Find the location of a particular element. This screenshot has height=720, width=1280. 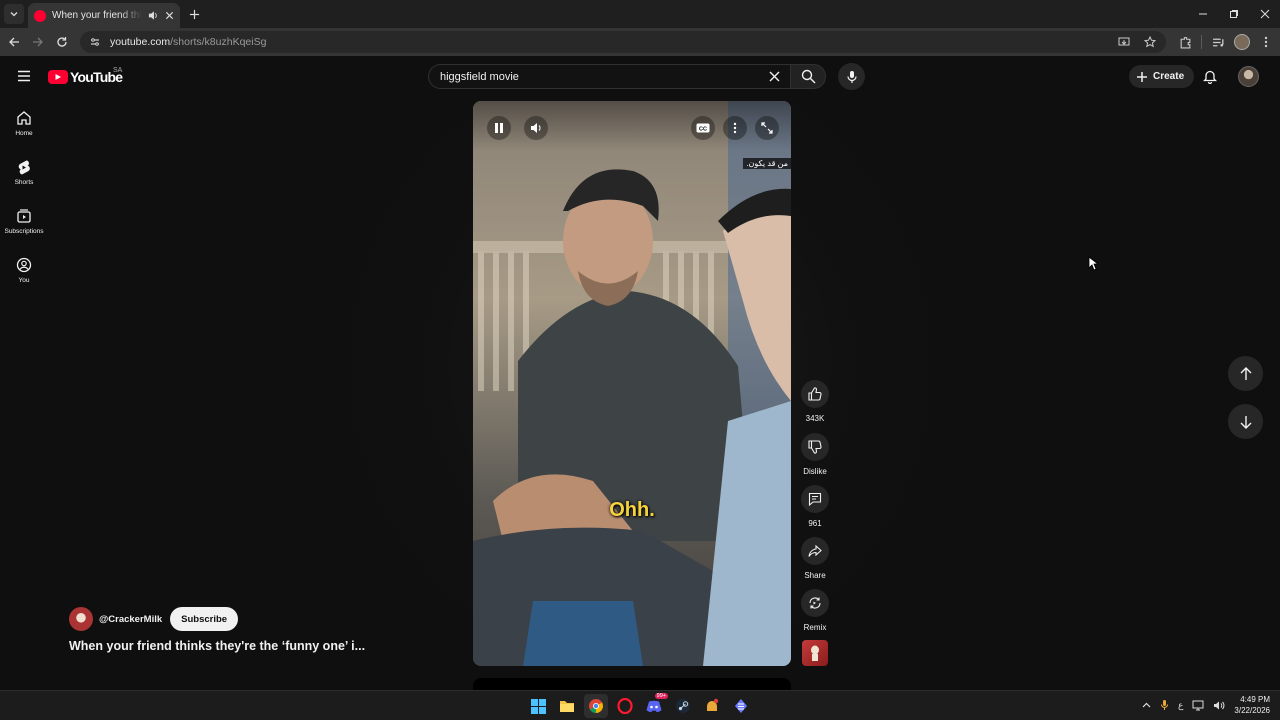

bookmark-star-icon is located at coordinates (1150, 42).